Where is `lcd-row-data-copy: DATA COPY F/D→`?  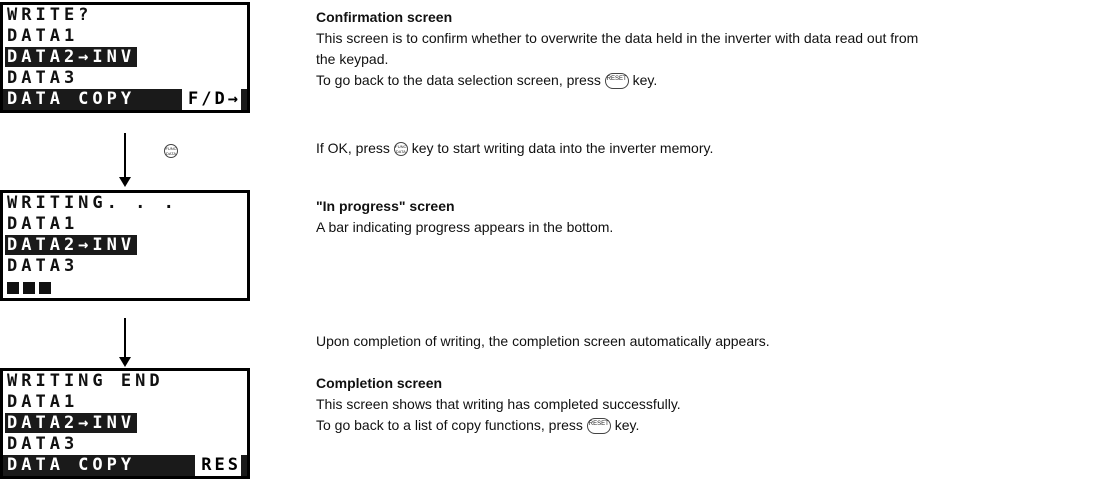 lcd-row-data-copy: DATA COPY F/D→ is located at coordinates (125, 99).